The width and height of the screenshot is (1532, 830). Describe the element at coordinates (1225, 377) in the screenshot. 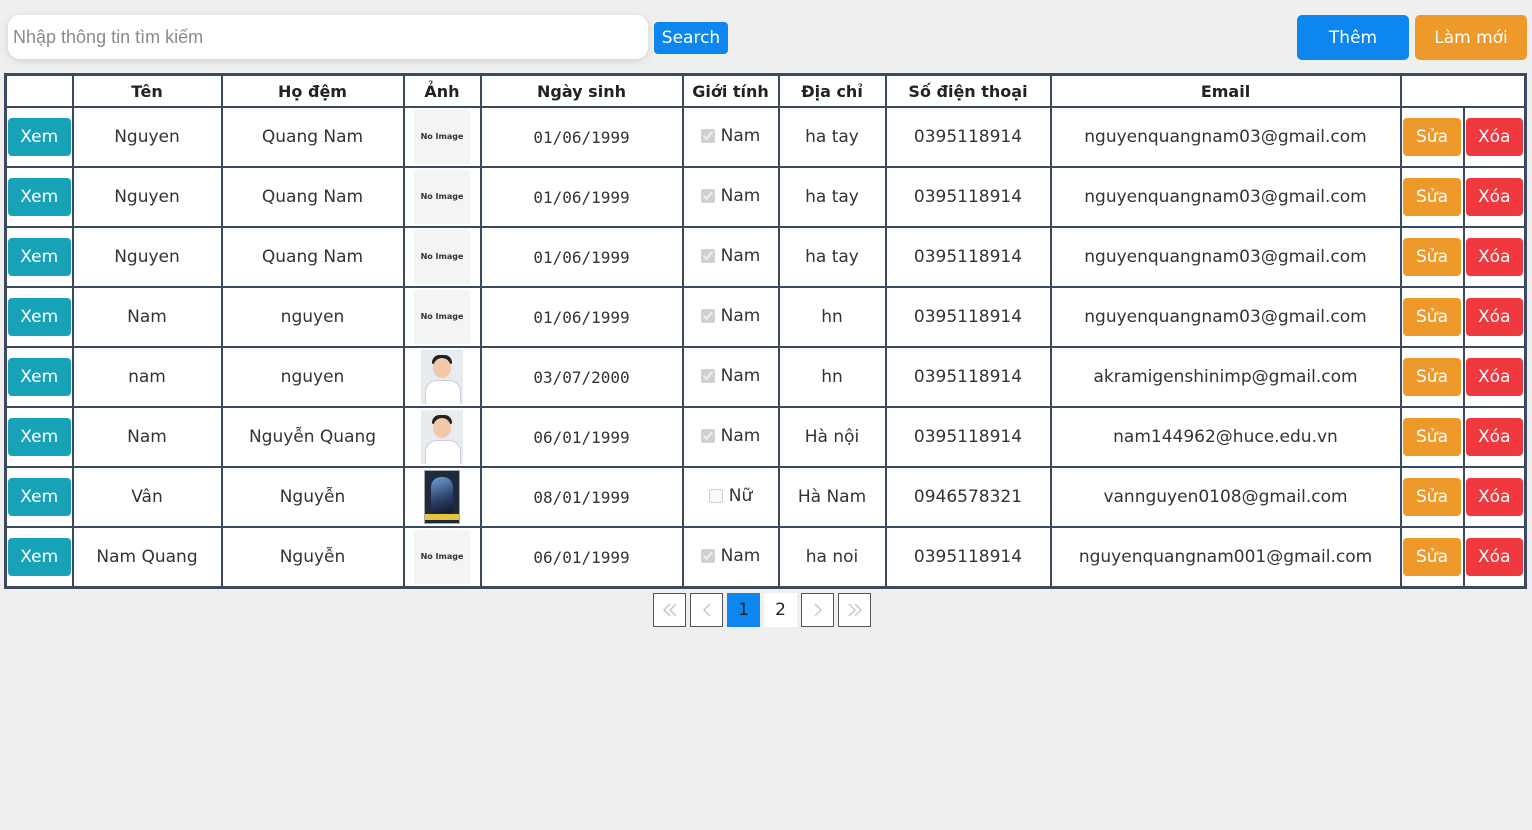

I see `cell-email: akramigenshinimp@gmail.com` at that location.